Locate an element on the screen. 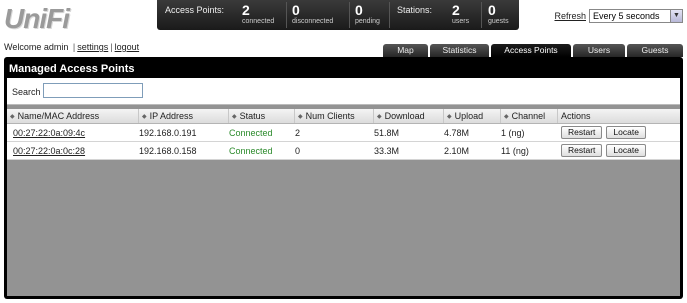 The height and width of the screenshot is (303, 687). column-header-status: ◆ Status is located at coordinates (261, 116).